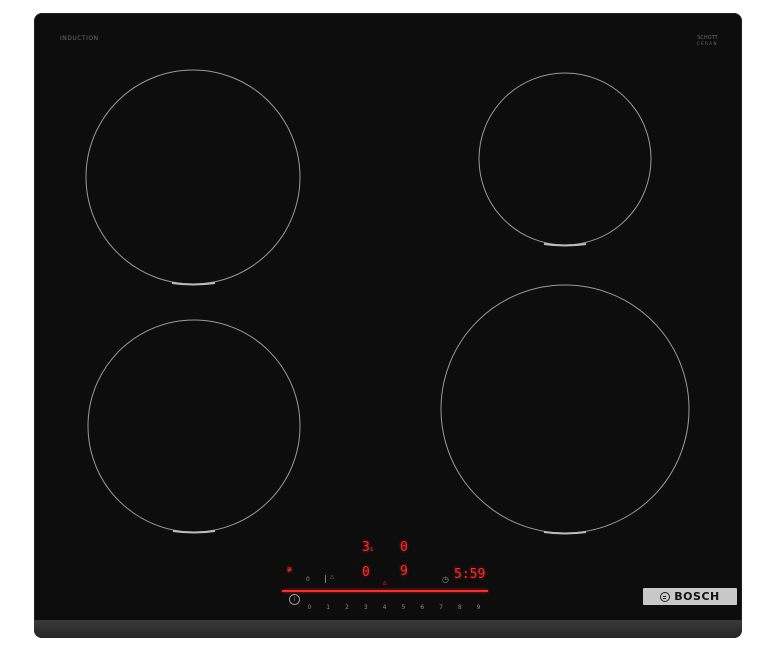  I want to click on zone-marker-top-left, so click(193, 284).